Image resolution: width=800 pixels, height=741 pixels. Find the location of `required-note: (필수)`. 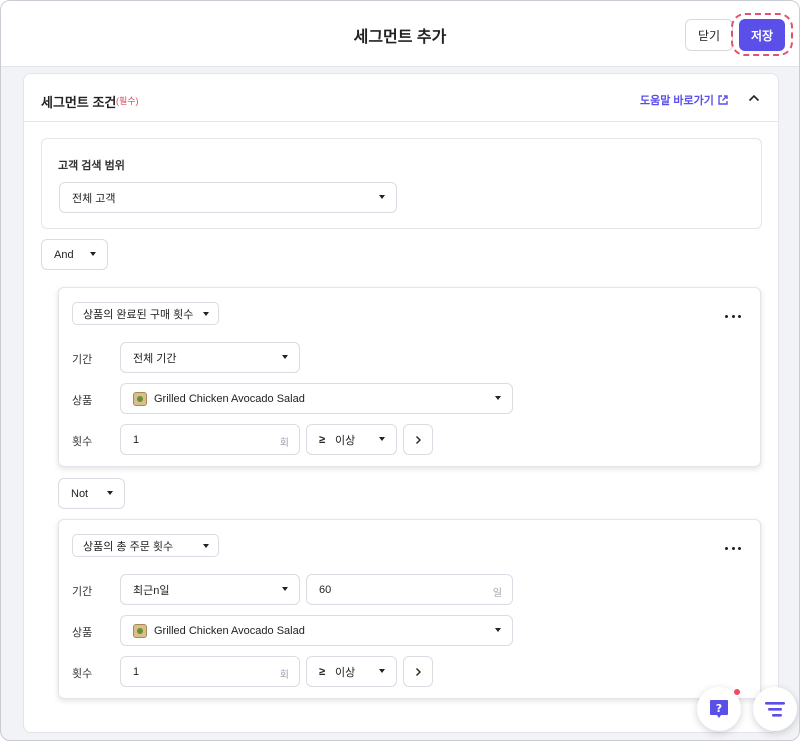

required-note: (필수) is located at coordinates (127, 101).